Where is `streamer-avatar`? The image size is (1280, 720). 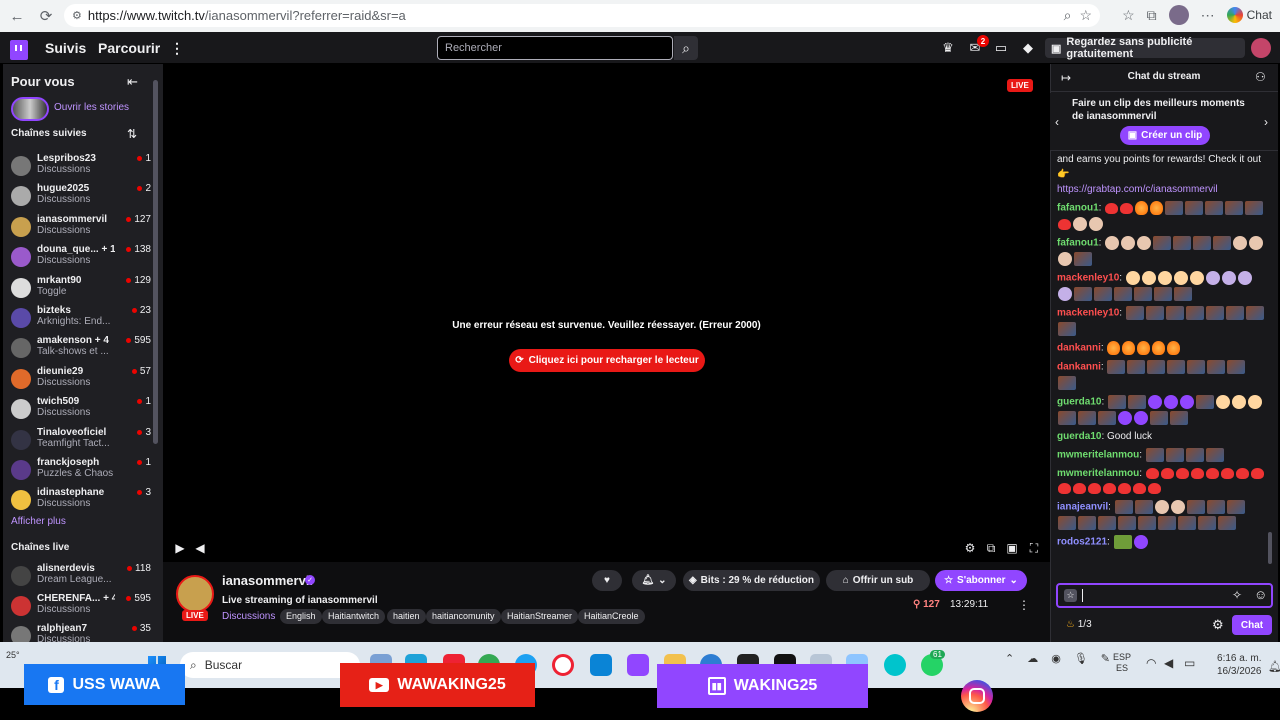
streamer-avatar is located at coordinates (195, 594).